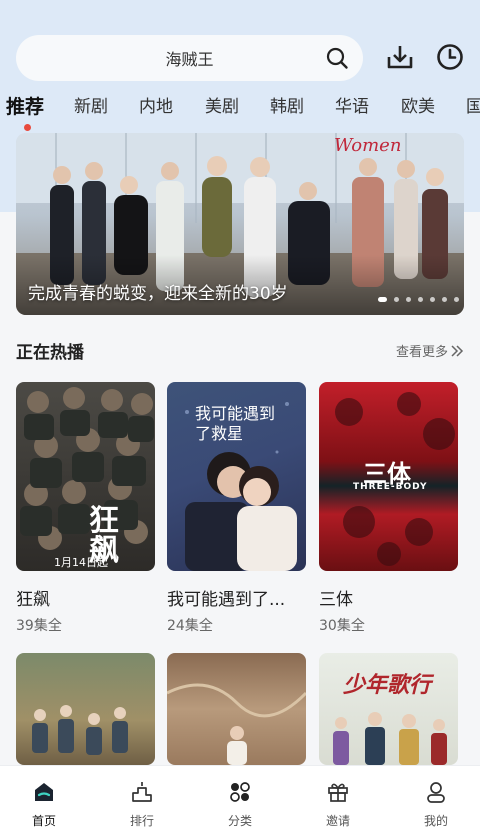 The height and width of the screenshot is (840, 480). Describe the element at coordinates (473, 104) in the screenshot. I see `tab-more: 国` at that location.